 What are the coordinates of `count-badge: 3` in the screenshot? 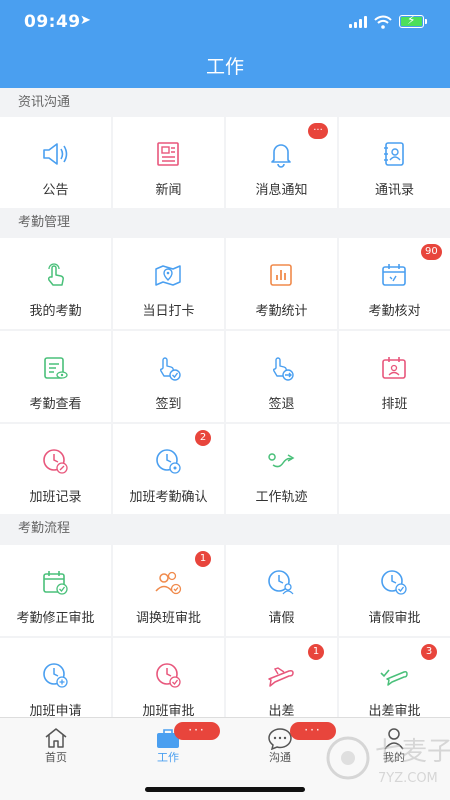 It's located at (429, 652).